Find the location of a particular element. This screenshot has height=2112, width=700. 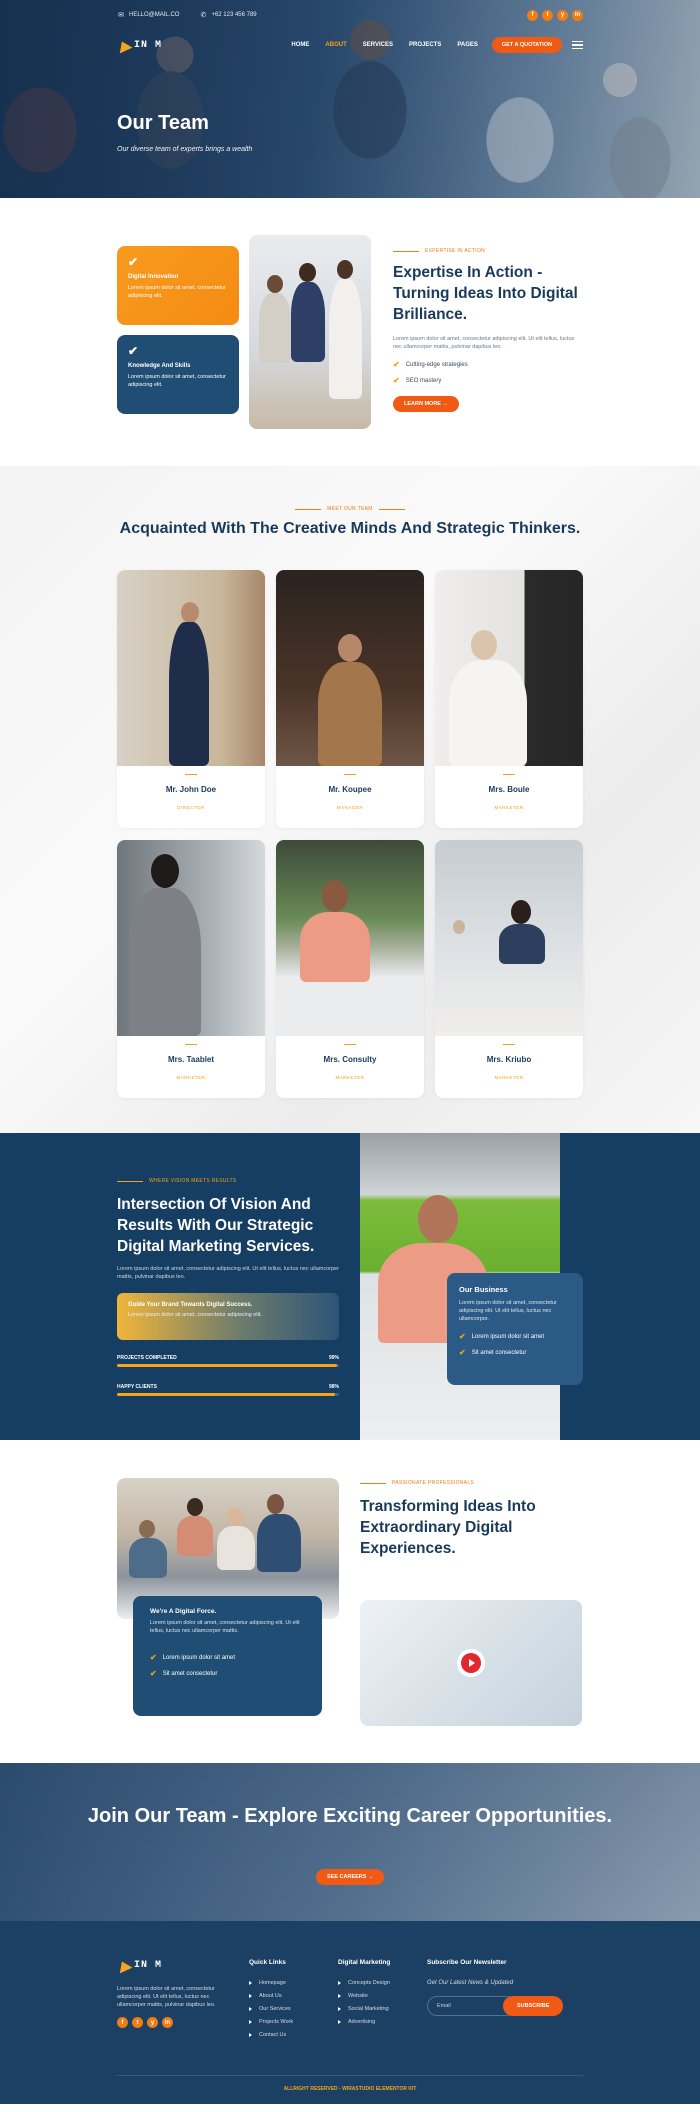

team-member-card: Mr. Koupee MANAGER is located at coordinates (350, 699).